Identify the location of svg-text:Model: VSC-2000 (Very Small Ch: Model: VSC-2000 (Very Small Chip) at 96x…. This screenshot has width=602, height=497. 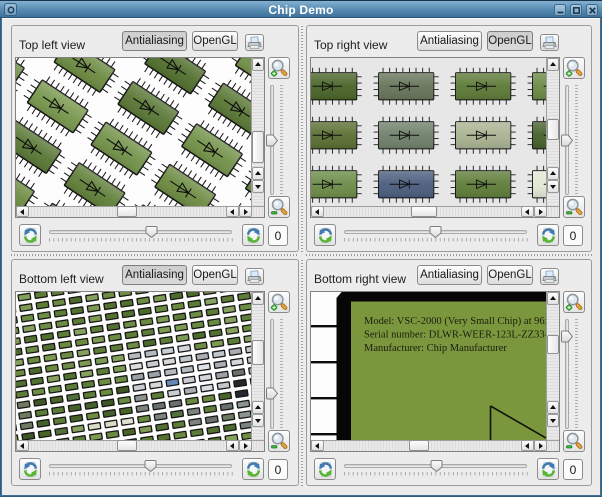
(455, 321).